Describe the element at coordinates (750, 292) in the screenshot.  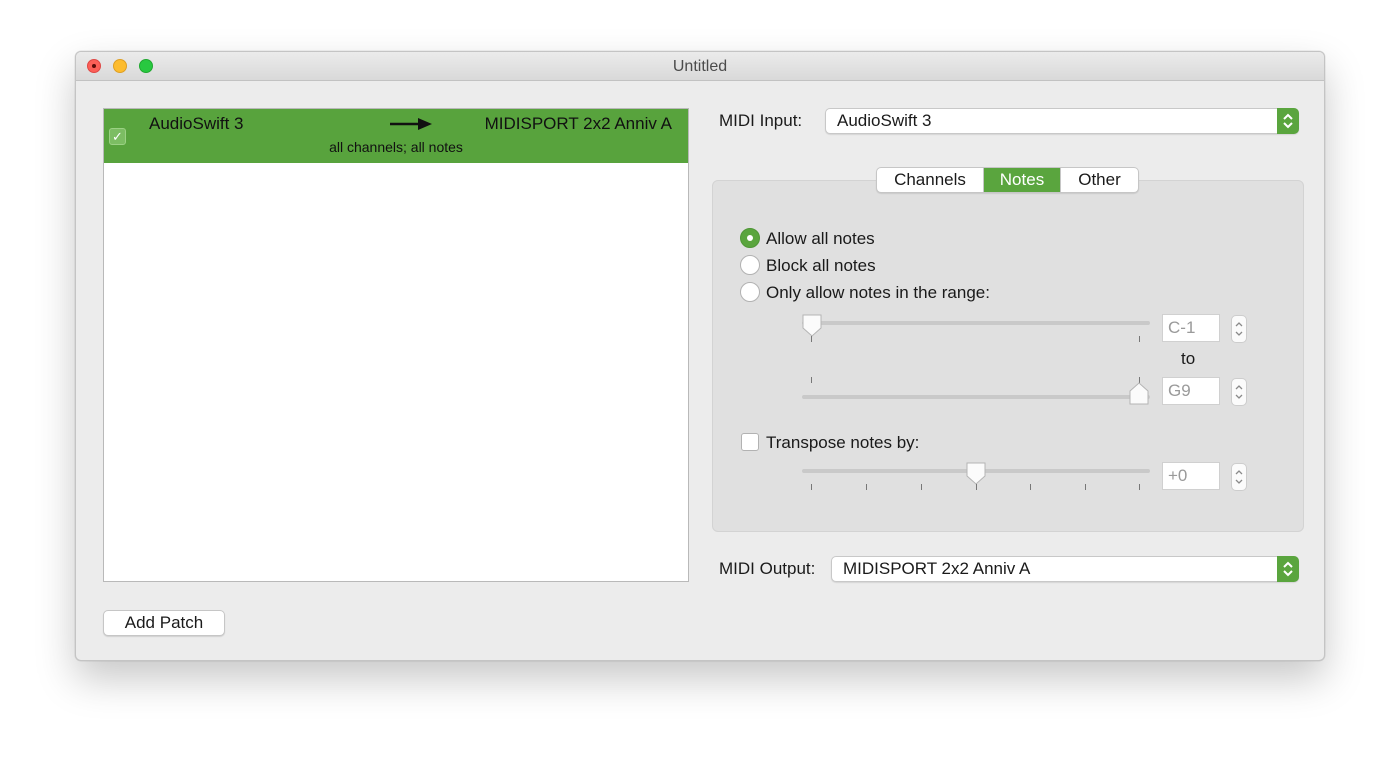
I see `note-range-radio` at that location.